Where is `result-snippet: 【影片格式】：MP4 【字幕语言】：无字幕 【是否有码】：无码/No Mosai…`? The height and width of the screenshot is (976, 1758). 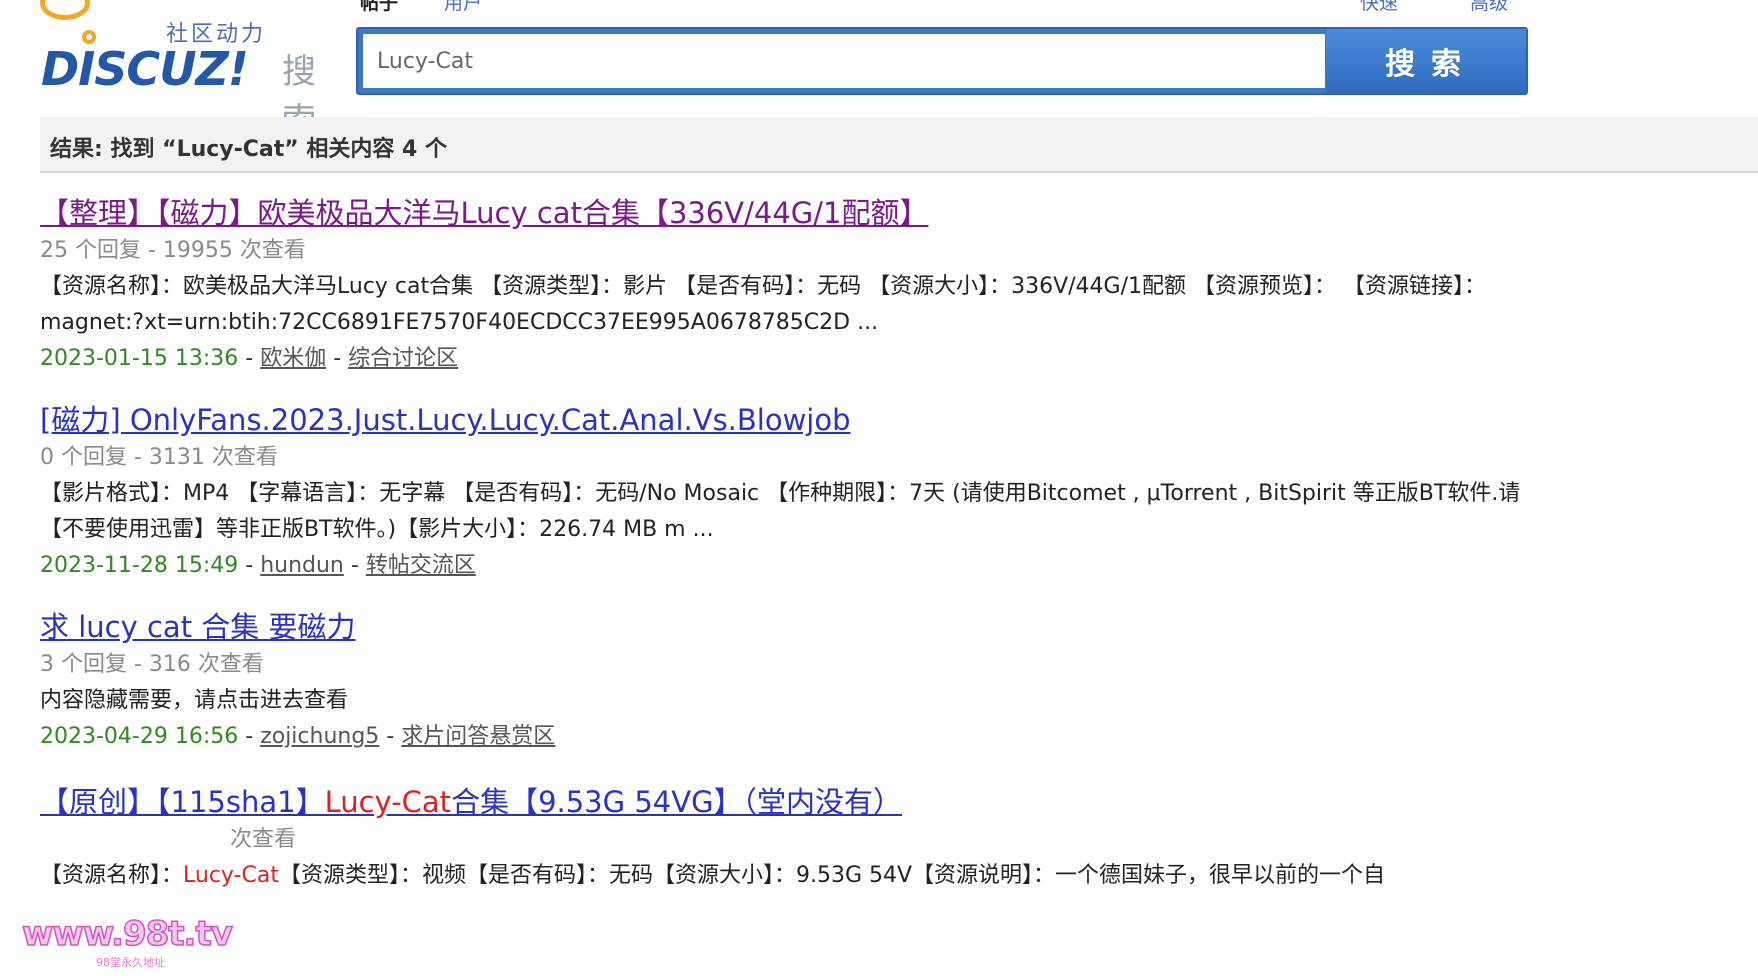 result-snippet: 【影片格式】：MP4 【字幕语言】：无字幕 【是否有码】：无码/No Mosai… is located at coordinates (780, 511).